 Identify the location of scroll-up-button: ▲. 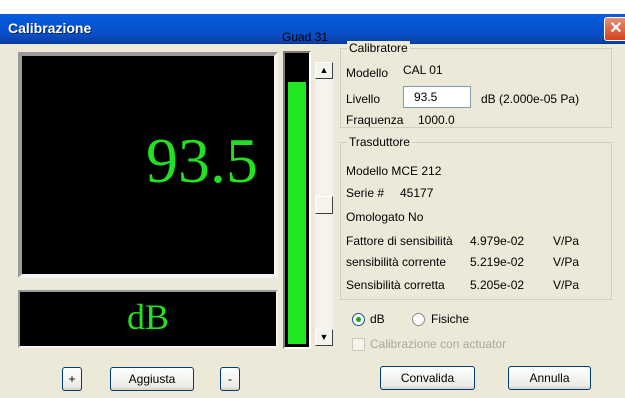
(324, 70).